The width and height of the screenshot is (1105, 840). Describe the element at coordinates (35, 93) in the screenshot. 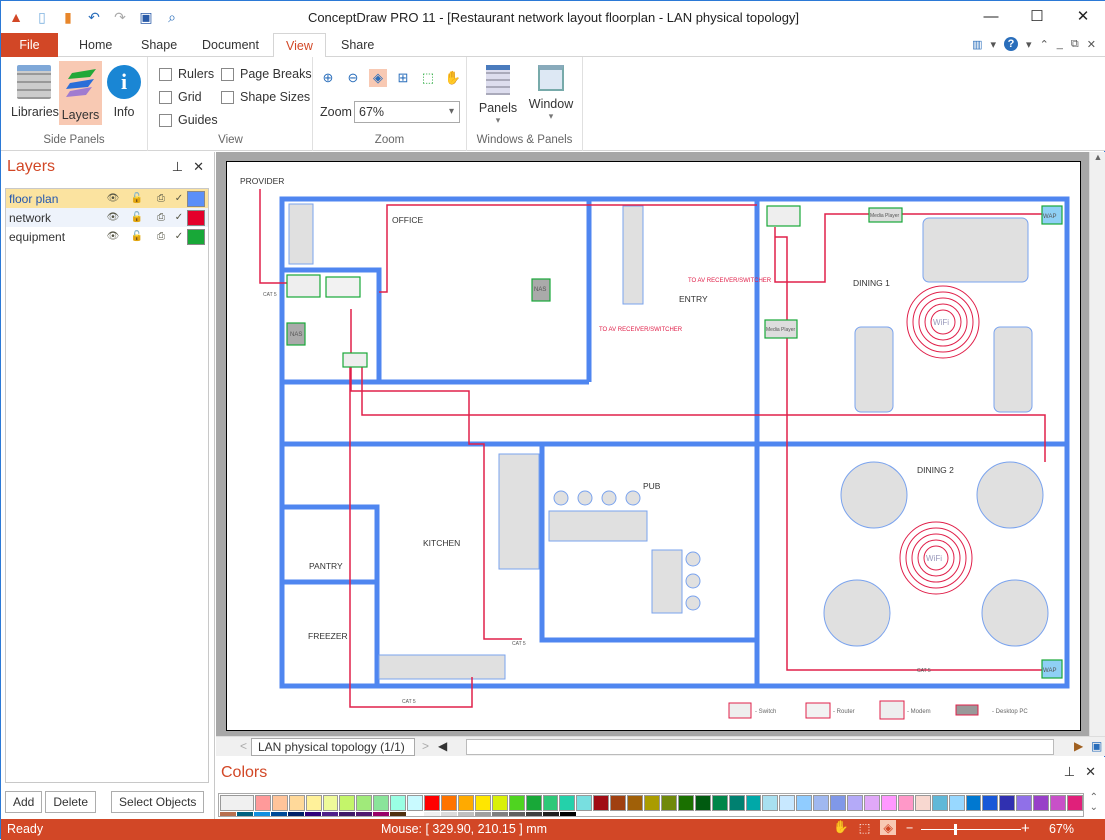

I see `libraries-button: Libraries` at that location.